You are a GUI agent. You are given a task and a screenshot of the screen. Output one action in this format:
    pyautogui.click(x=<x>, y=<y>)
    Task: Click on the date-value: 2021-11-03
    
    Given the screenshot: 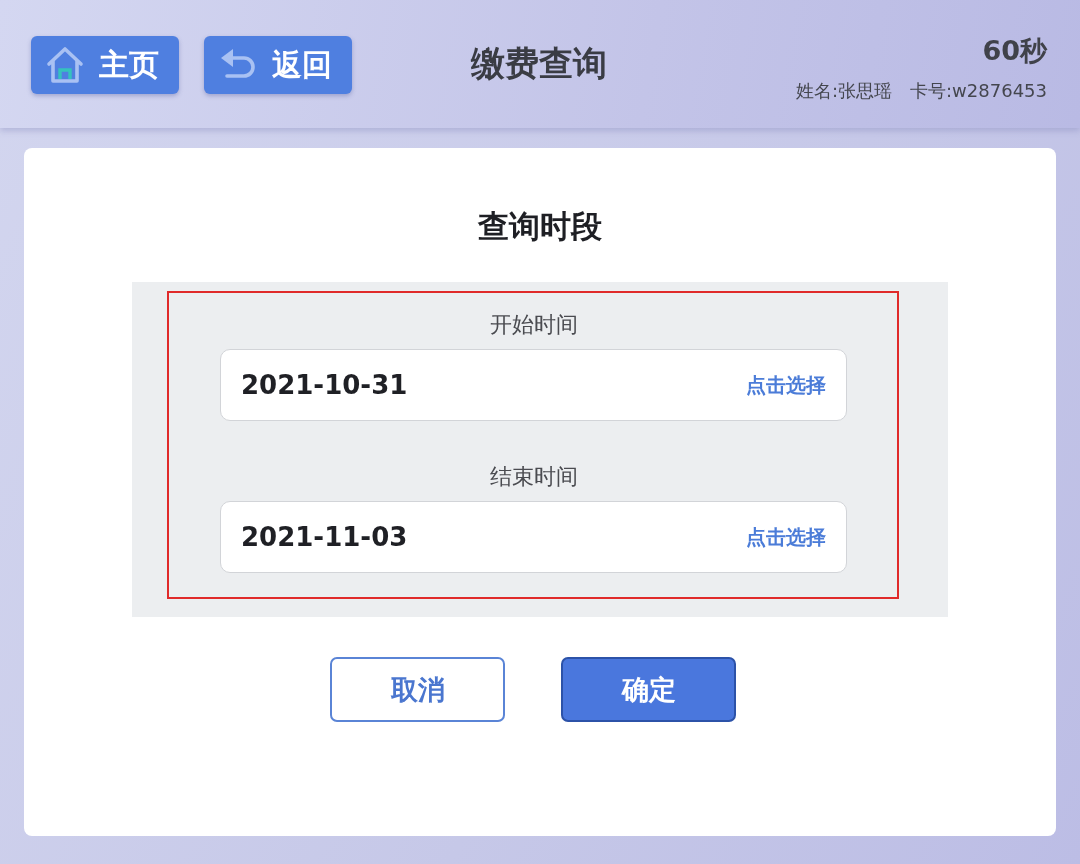 What is the action you would take?
    pyautogui.click(x=324, y=537)
    